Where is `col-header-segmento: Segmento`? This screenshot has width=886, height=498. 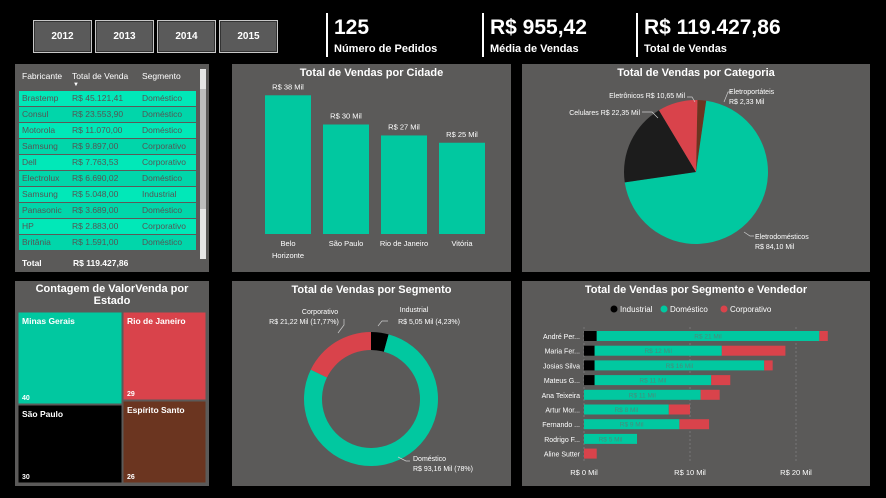 col-header-segmento: Segmento is located at coordinates (161, 76).